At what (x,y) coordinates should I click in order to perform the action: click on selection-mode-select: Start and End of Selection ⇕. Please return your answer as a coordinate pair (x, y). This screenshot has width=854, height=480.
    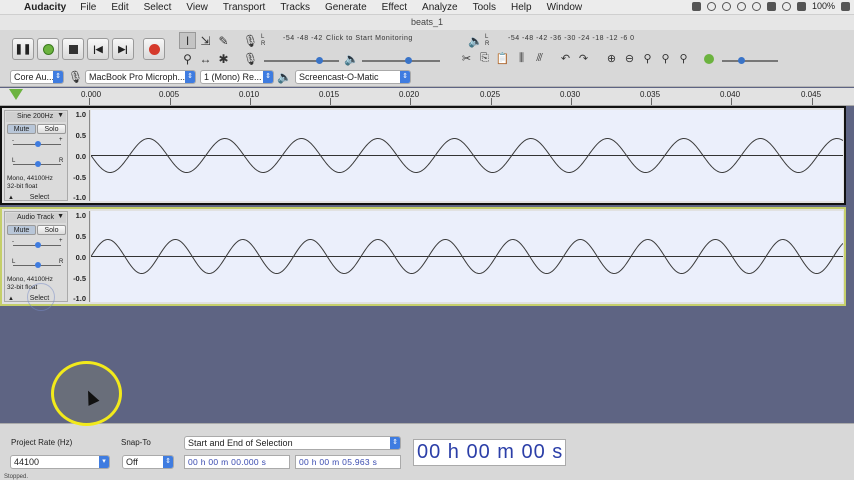
    Looking at the image, I should click on (292, 443).